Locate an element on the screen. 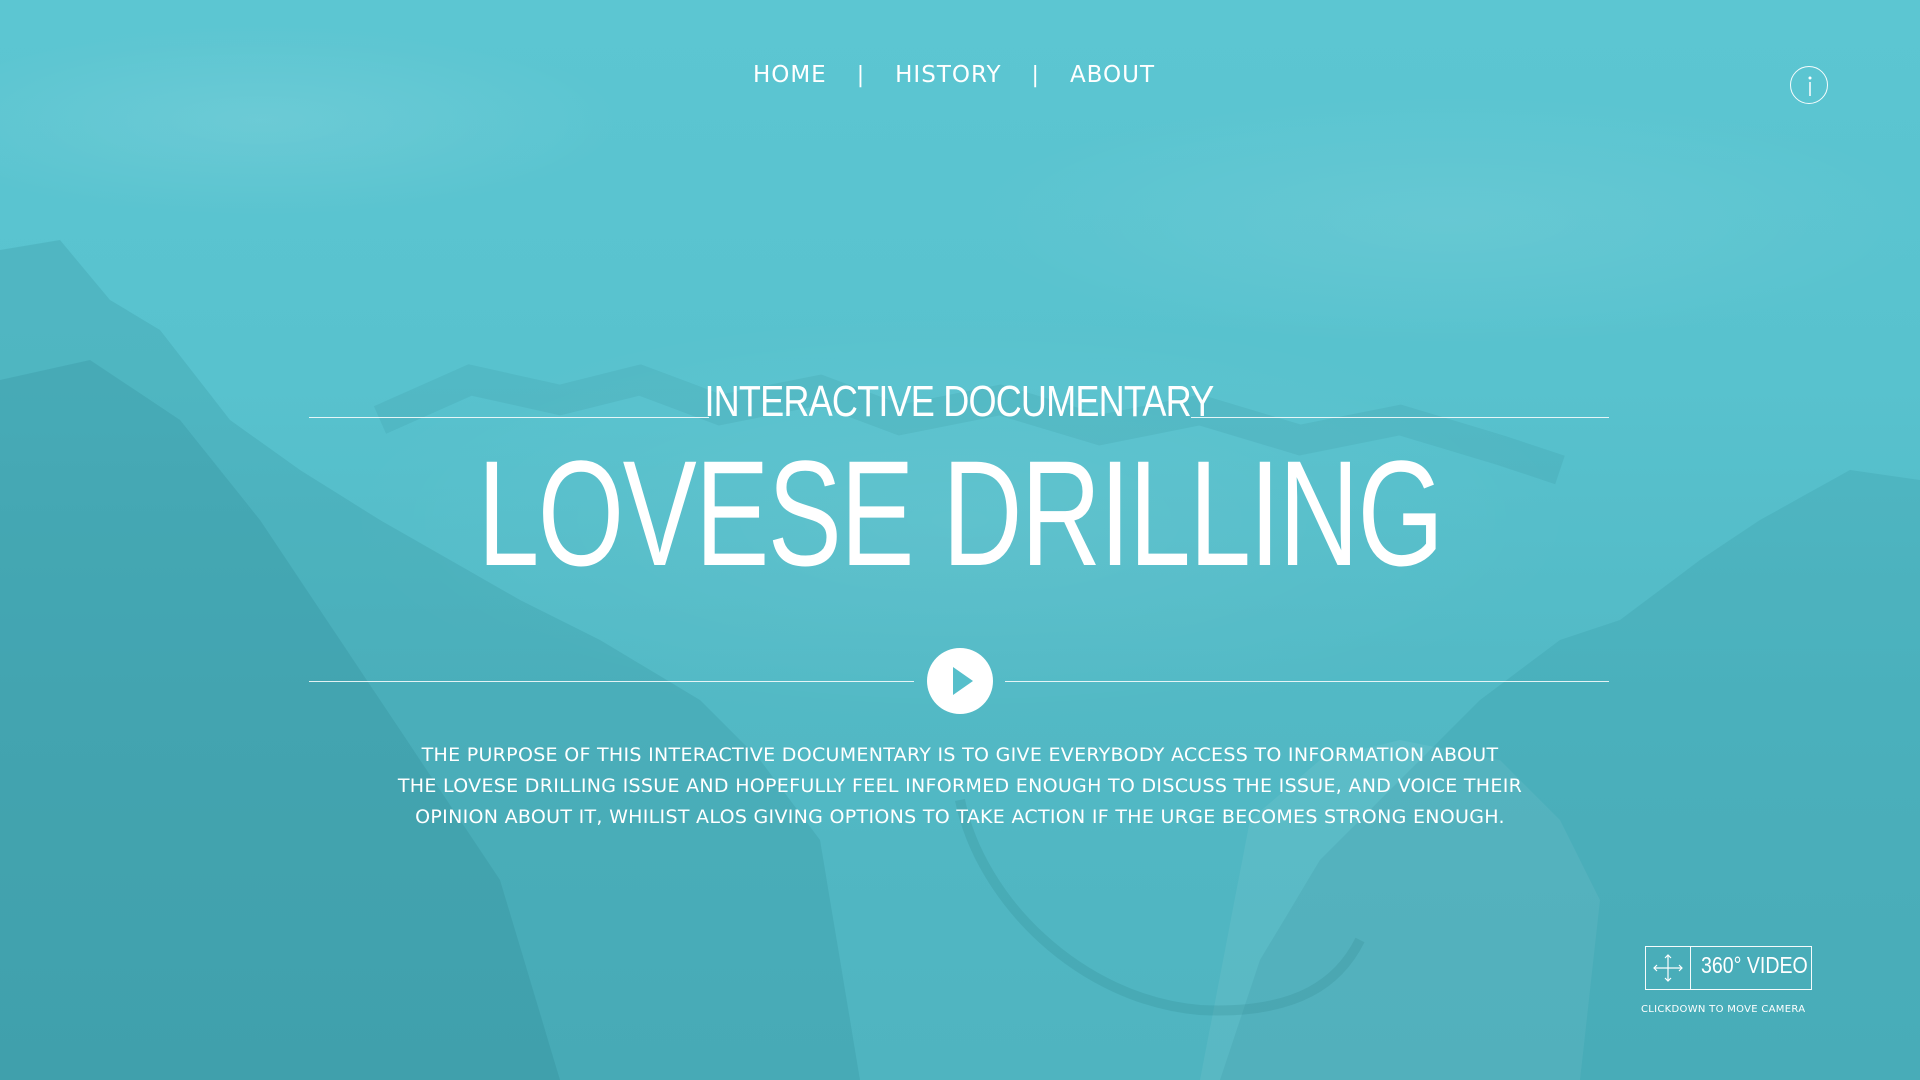 The width and height of the screenshot is (1920, 1080). nav-history-link: HISTORY is located at coordinates (948, 75).